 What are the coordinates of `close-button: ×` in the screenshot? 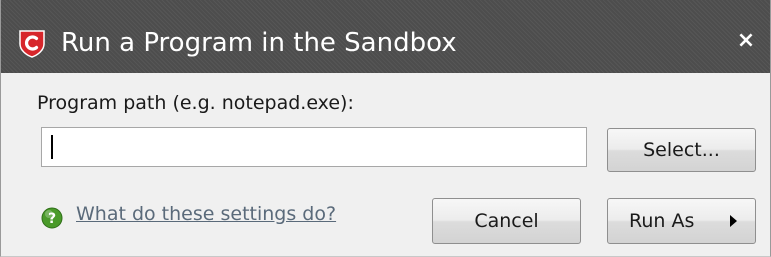 It's located at (746, 41).